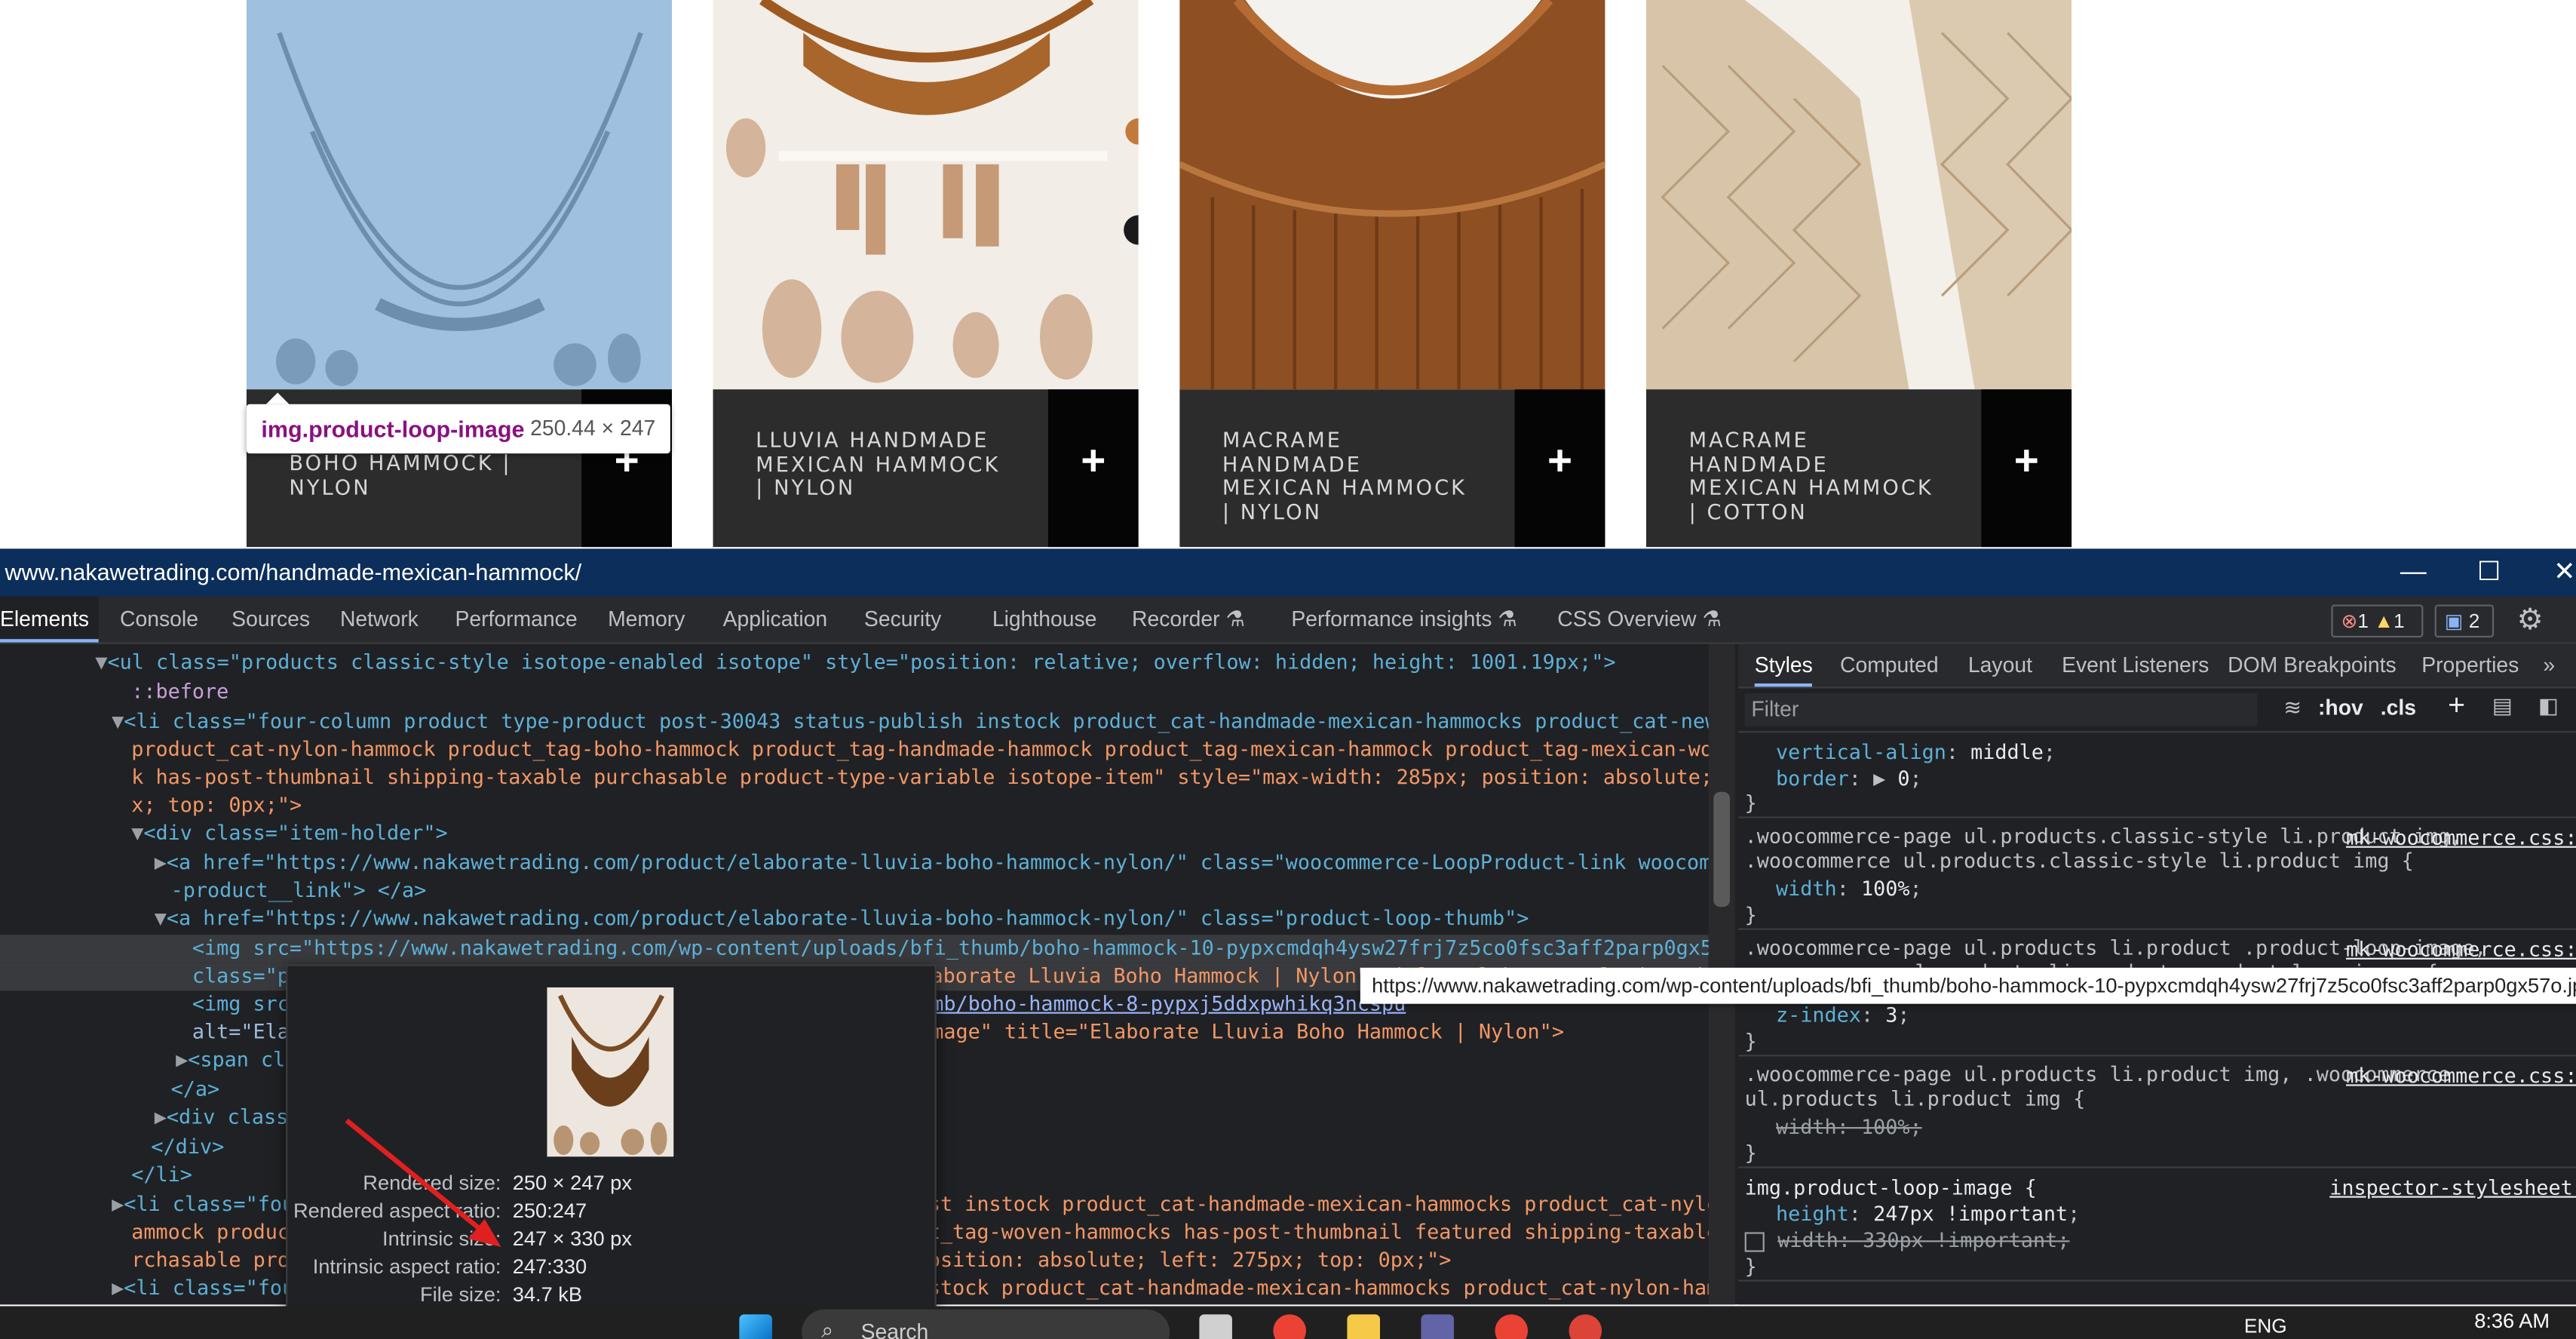 The height and width of the screenshot is (1339, 2576). I want to click on style-decl: height: 247px !important;, so click(1928, 1214).